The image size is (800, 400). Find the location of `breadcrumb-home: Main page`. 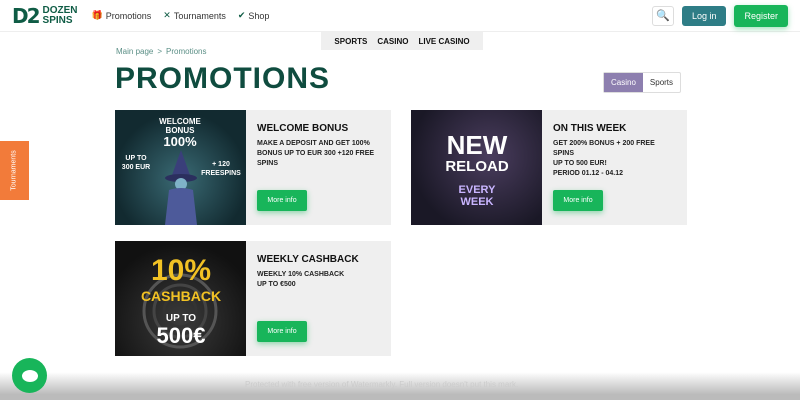

breadcrumb-home: Main page is located at coordinates (134, 51).